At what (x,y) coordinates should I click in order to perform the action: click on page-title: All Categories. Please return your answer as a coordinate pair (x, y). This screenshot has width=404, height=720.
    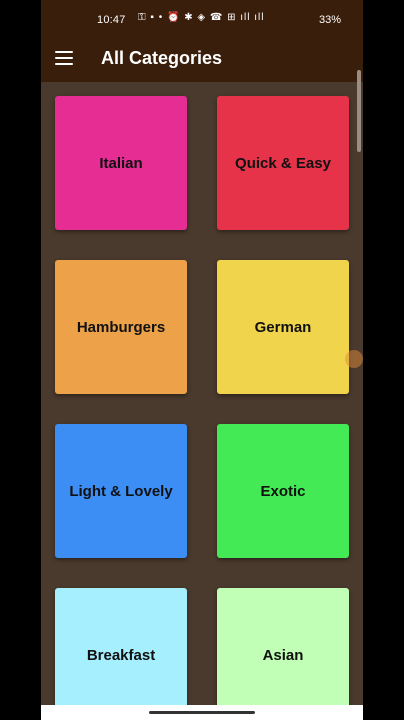
    Looking at the image, I should click on (162, 58).